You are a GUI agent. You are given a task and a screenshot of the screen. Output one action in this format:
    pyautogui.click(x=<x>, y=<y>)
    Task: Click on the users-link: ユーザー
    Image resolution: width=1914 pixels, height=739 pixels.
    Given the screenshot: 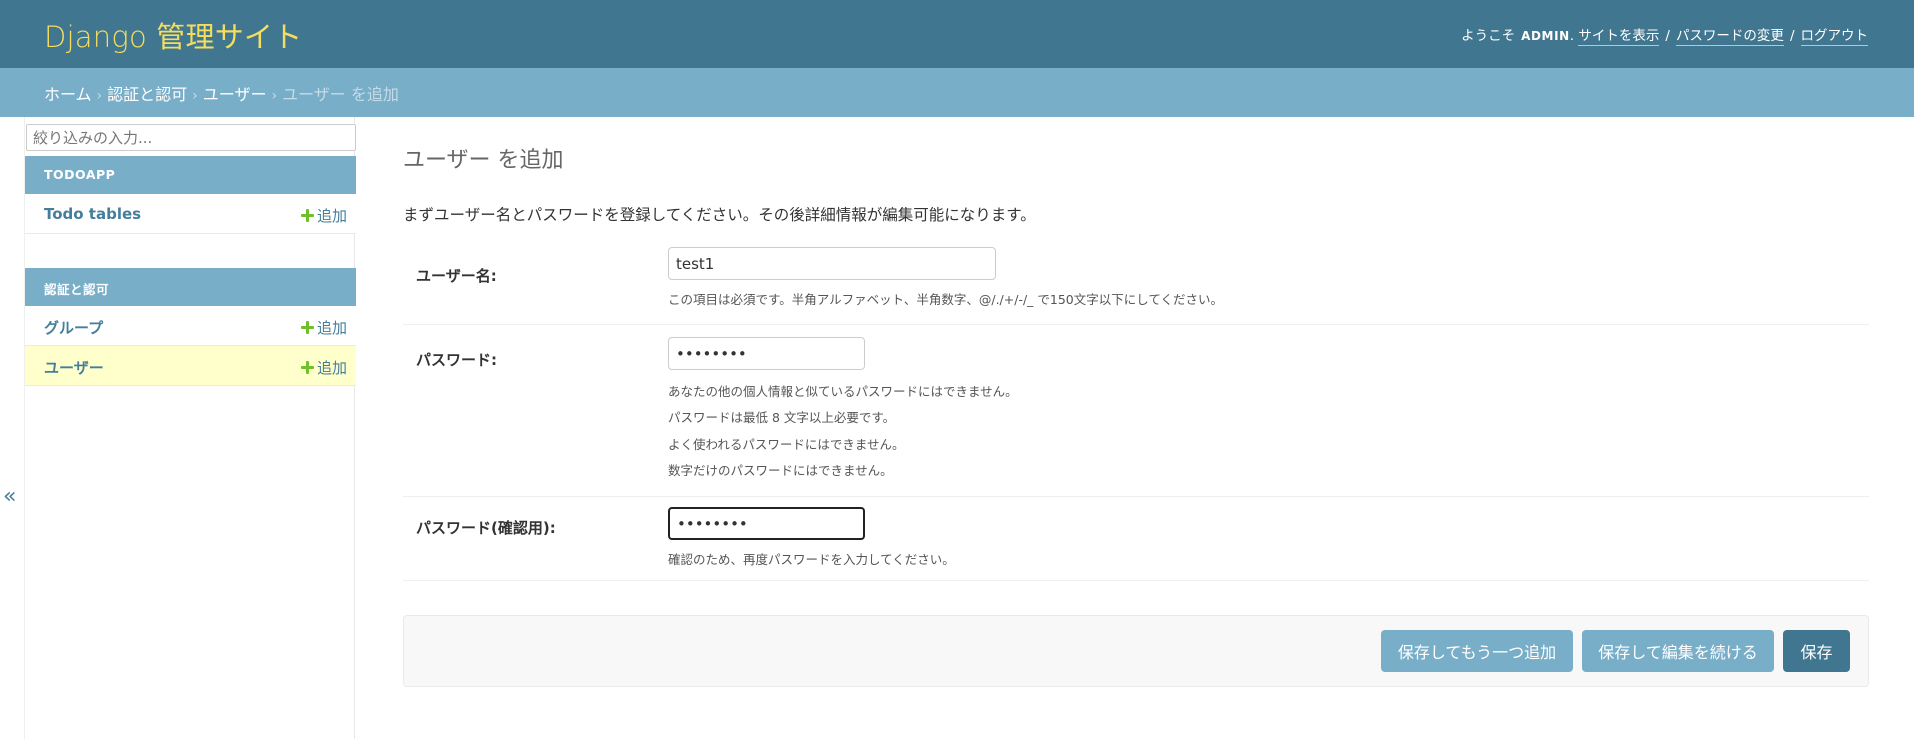 What is the action you would take?
    pyautogui.click(x=74, y=367)
    